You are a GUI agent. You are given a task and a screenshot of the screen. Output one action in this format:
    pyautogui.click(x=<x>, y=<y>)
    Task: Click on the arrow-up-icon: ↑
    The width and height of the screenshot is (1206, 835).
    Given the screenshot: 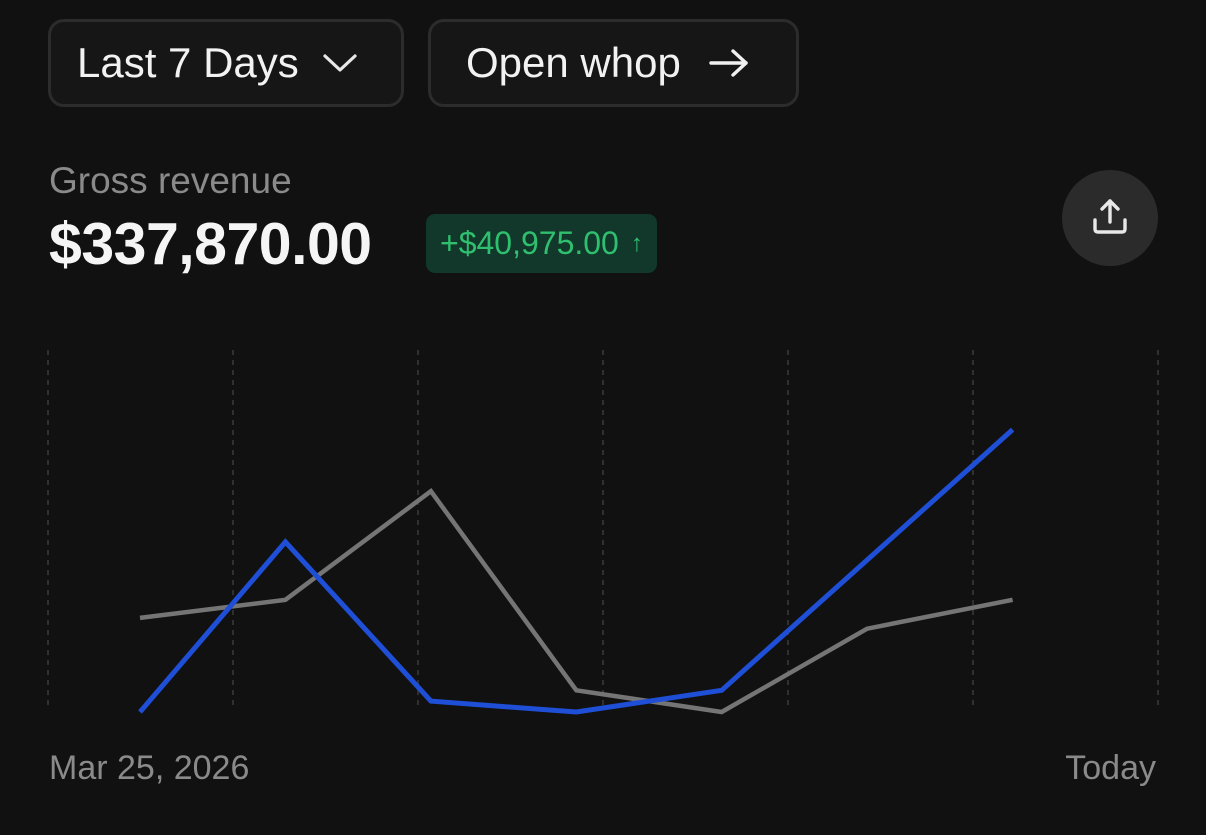 What is the action you would take?
    pyautogui.click(x=636, y=243)
    